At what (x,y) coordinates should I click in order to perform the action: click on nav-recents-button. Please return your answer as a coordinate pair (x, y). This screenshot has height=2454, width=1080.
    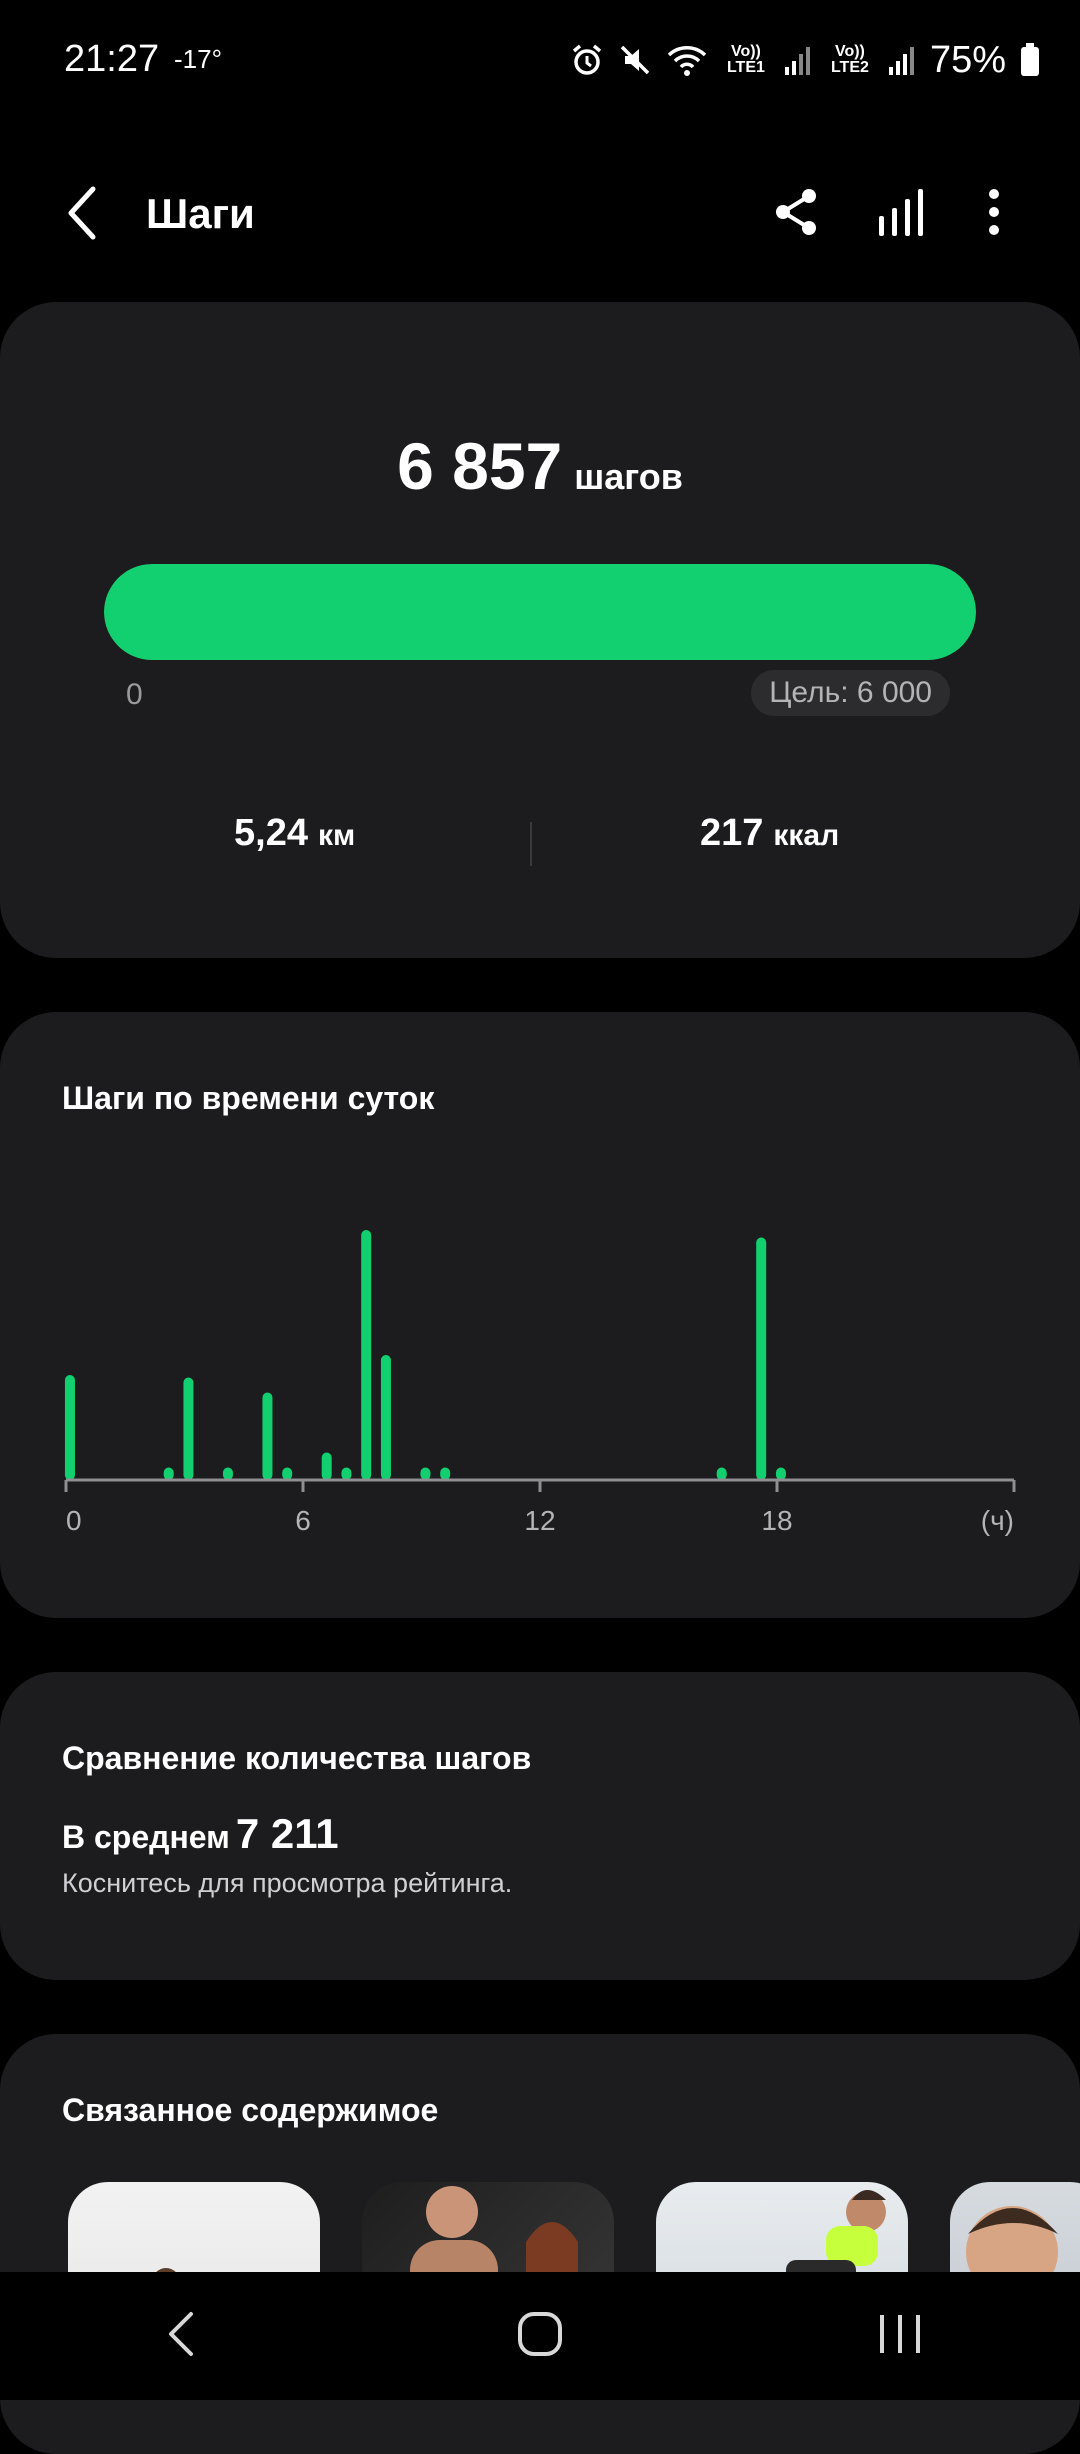
    Looking at the image, I should click on (900, 2336).